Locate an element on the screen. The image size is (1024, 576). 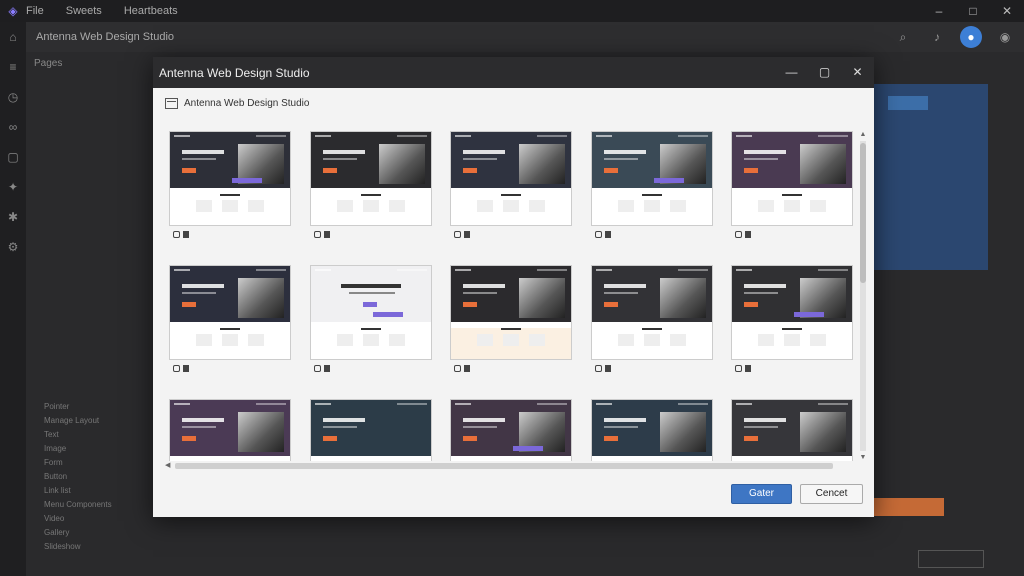
menu-sweets: Sweets is located at coordinates (84, 11).